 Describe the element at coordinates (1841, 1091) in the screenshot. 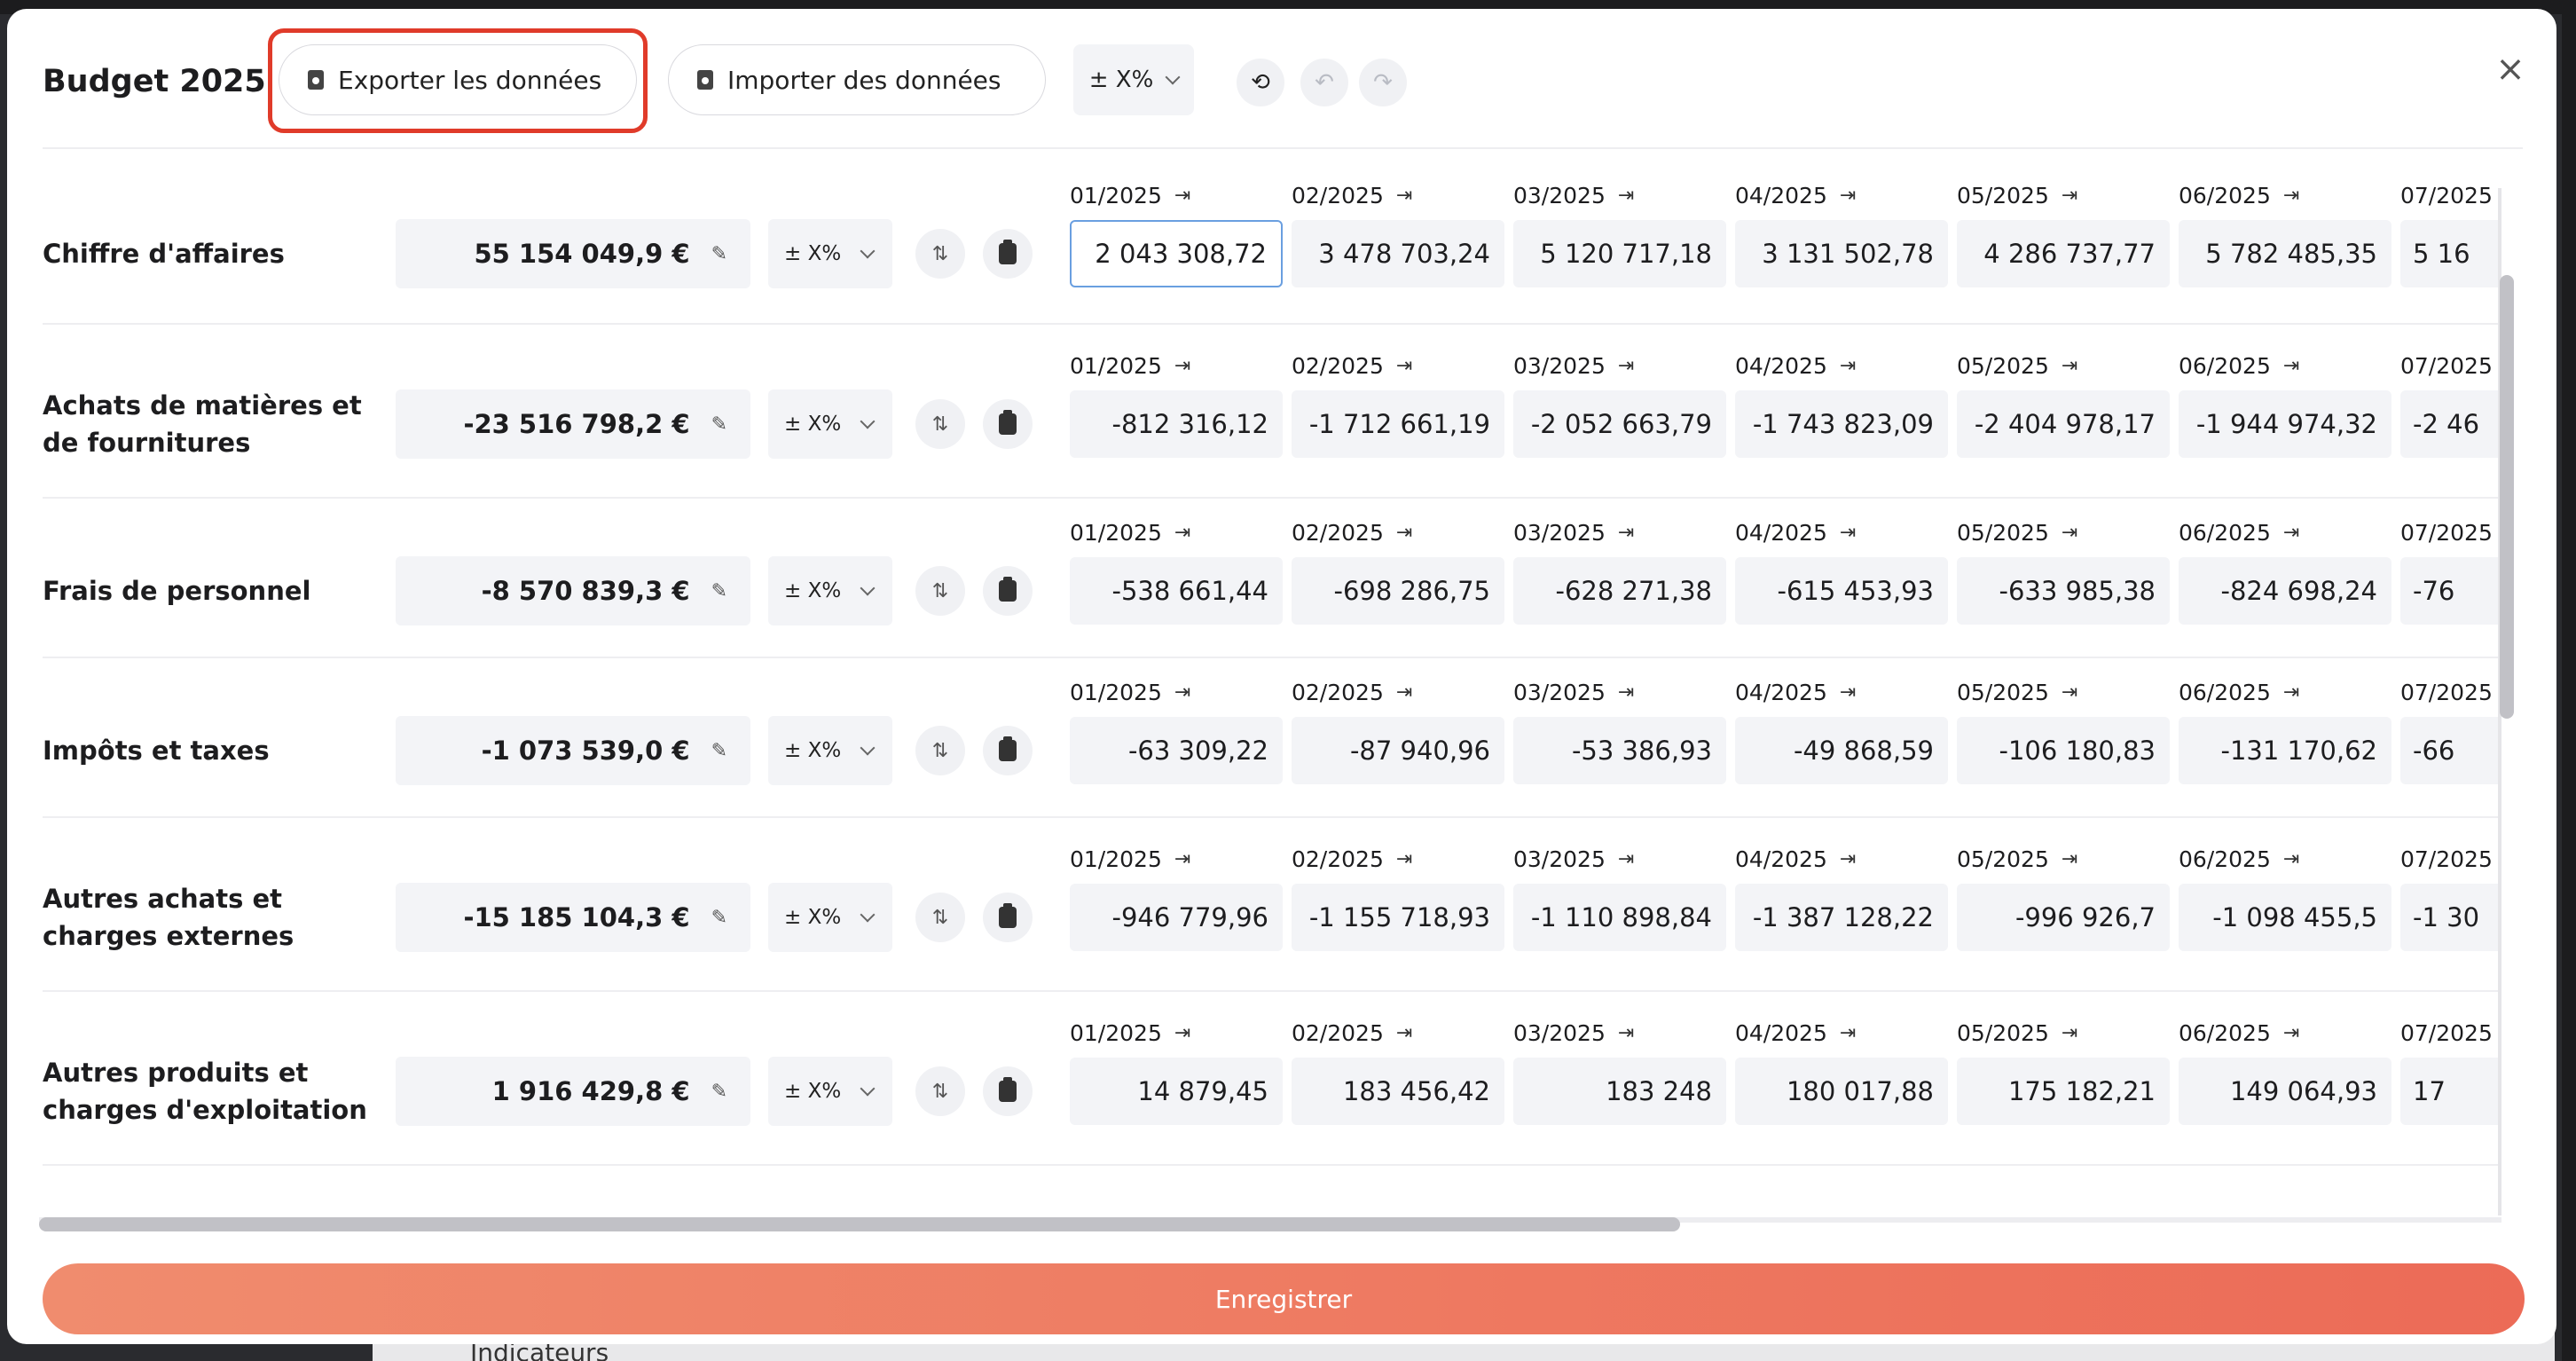

I see `month-value-input: 180 017,88` at that location.